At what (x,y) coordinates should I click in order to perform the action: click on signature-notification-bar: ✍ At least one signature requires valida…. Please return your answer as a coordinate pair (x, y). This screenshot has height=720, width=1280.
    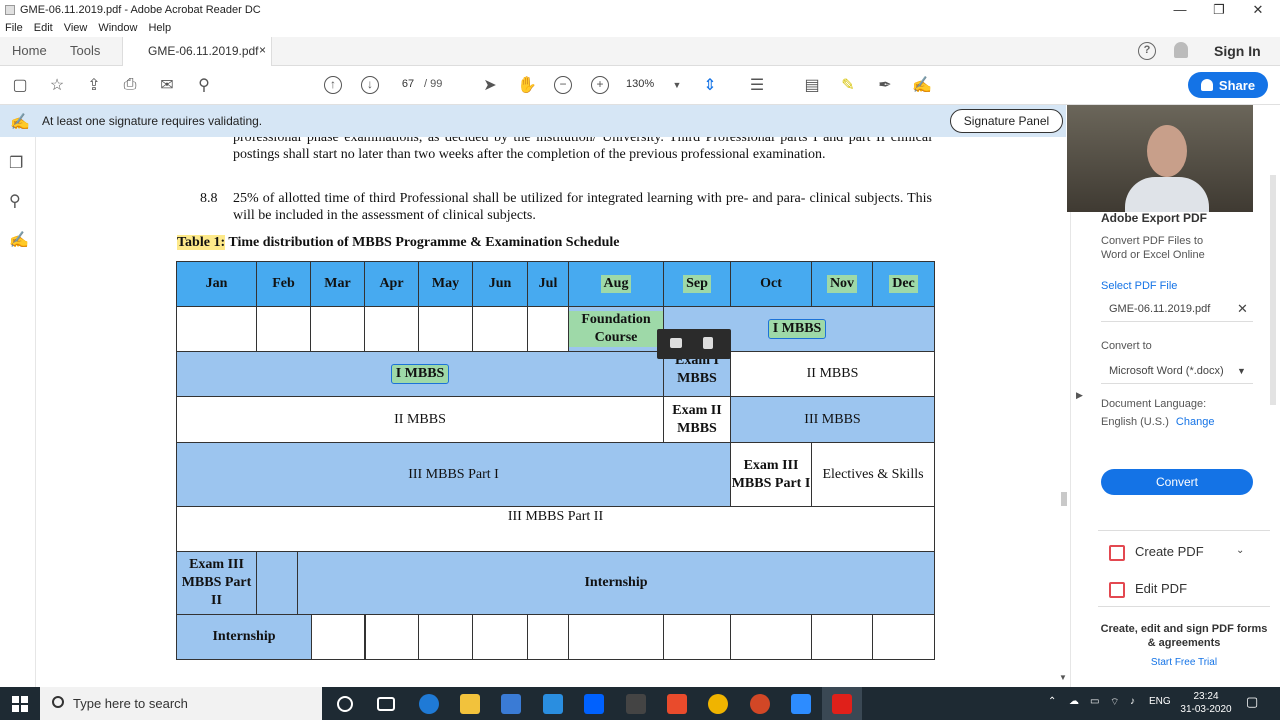
    Looking at the image, I should click on (533, 121).